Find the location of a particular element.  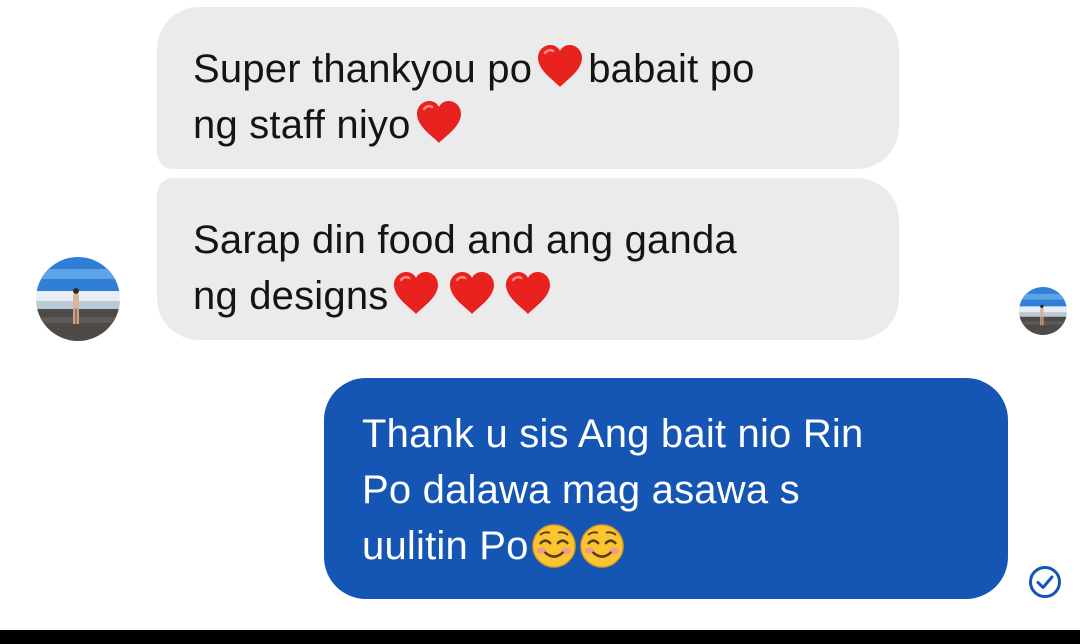

message-line: ng staff niyo is located at coordinates (531, 125).